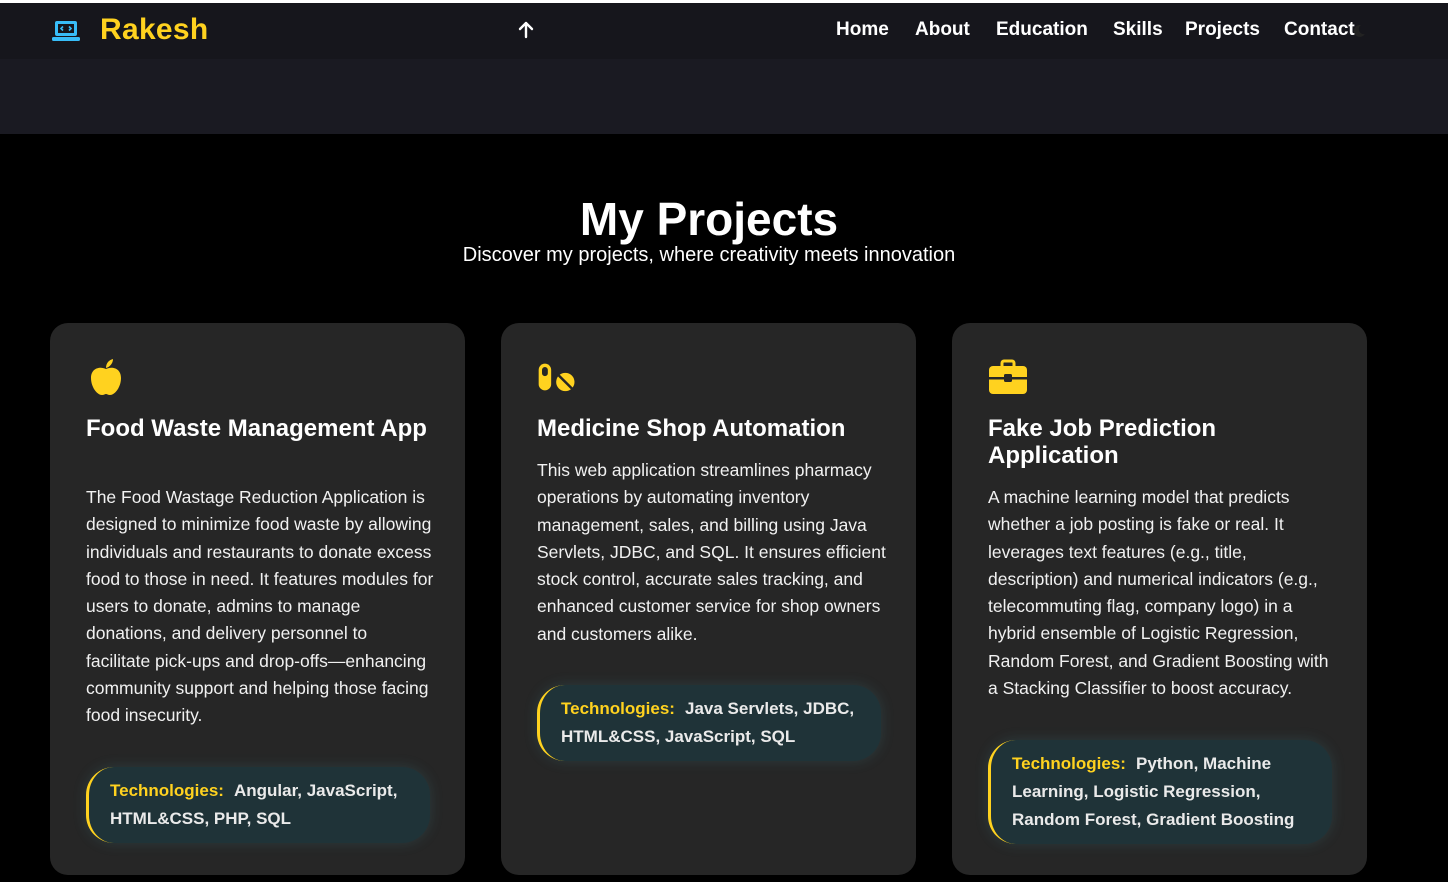  I want to click on project-title: Fake Job Prediction Application, so click(1102, 442).